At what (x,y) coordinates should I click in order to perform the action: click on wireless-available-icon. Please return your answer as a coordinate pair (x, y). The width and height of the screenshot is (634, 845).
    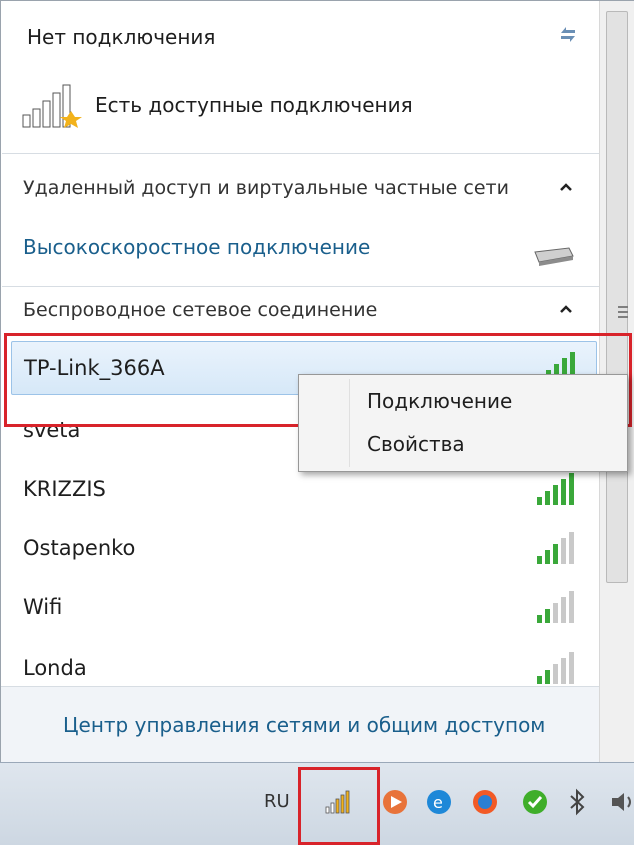
    Looking at the image, I should click on (52, 106).